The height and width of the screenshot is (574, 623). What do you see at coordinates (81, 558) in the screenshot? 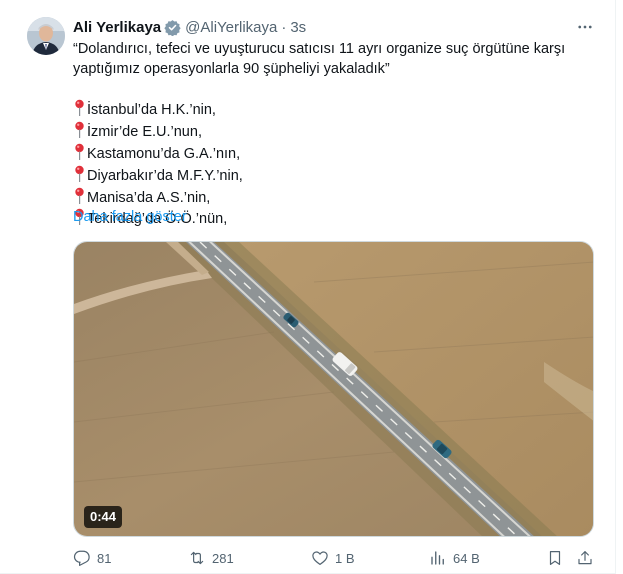
I see `reply-icon` at bounding box center [81, 558].